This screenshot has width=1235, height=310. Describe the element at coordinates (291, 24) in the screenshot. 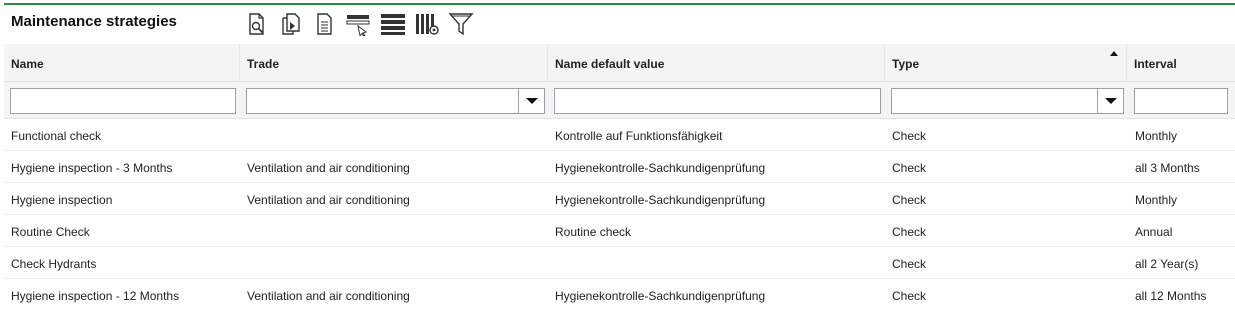

I see `copy-document-icon` at that location.